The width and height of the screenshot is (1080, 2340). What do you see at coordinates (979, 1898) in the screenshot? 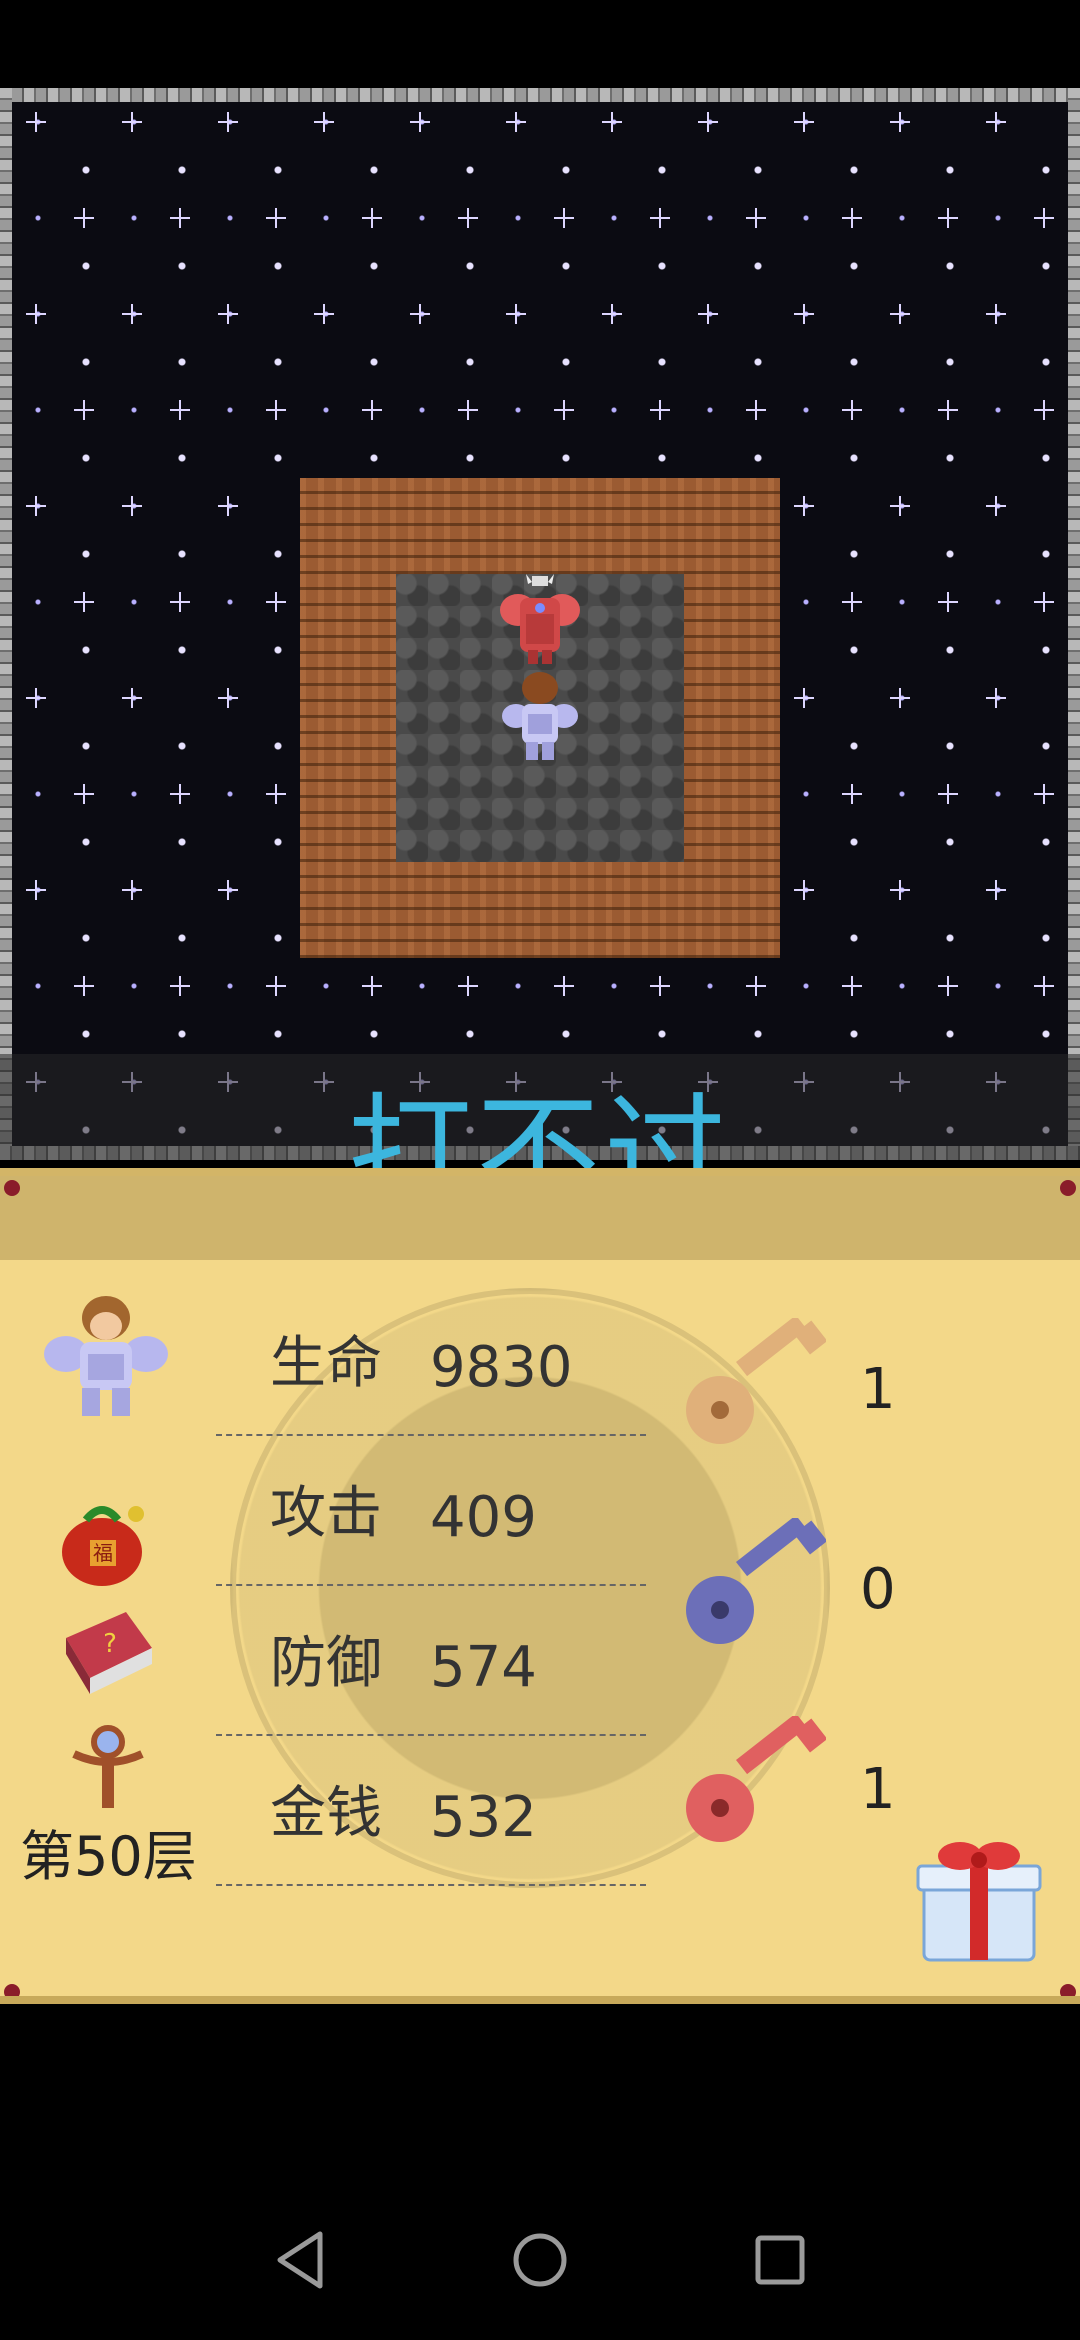
I see `gift-box-icon` at bounding box center [979, 1898].